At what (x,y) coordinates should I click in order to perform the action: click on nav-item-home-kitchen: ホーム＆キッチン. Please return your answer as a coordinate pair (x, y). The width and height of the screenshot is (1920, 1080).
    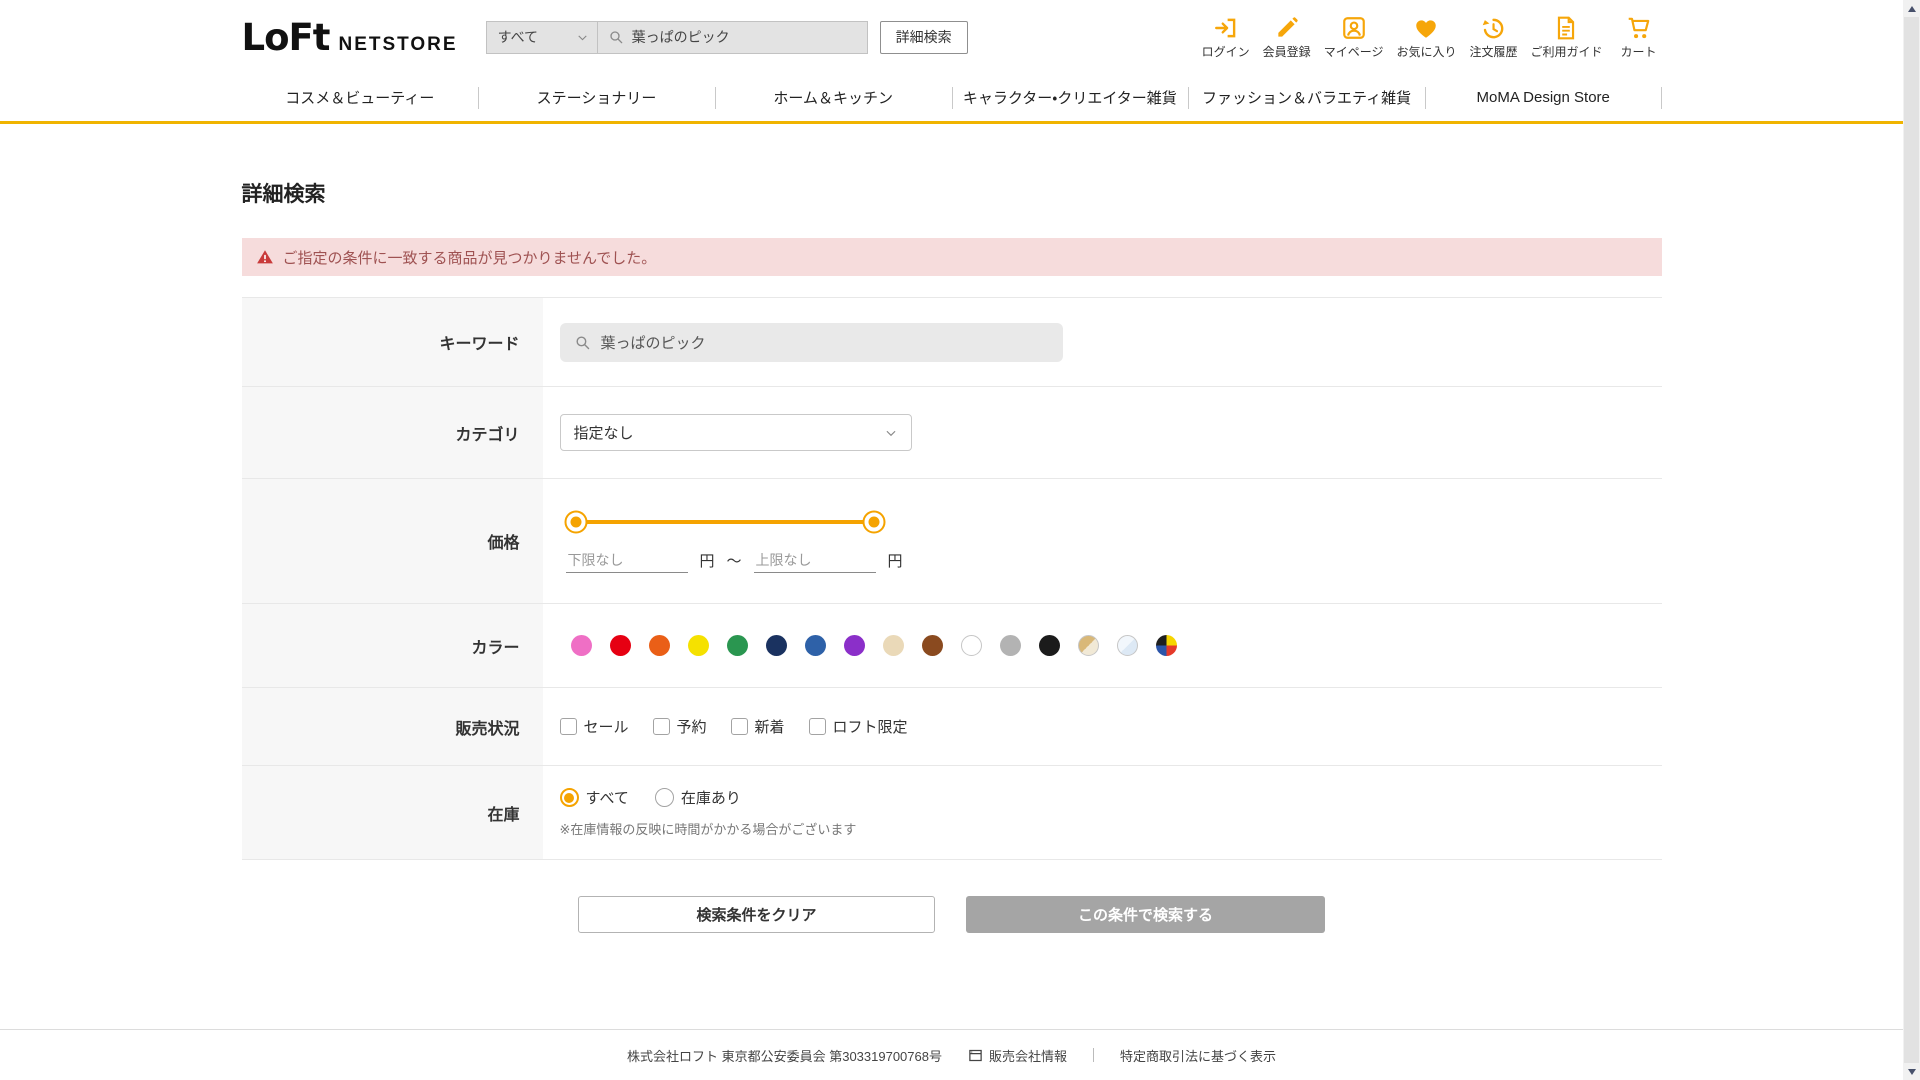
    Looking at the image, I should click on (833, 97).